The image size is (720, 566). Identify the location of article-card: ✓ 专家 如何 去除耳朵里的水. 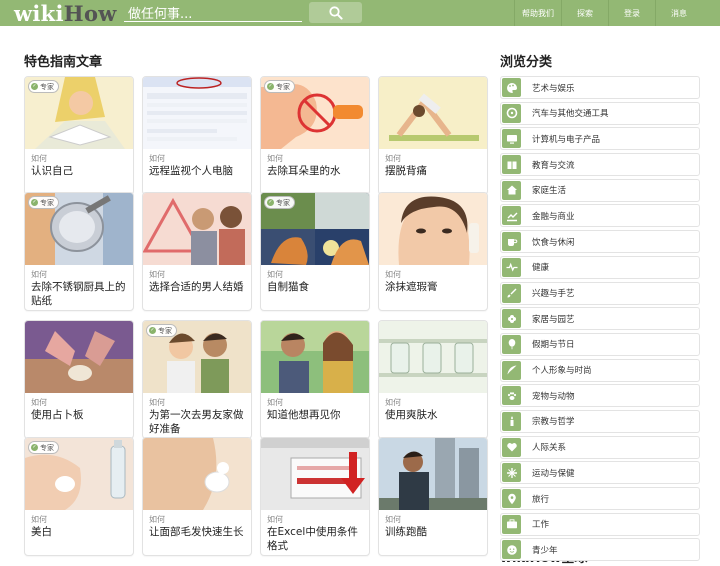
(315, 135).